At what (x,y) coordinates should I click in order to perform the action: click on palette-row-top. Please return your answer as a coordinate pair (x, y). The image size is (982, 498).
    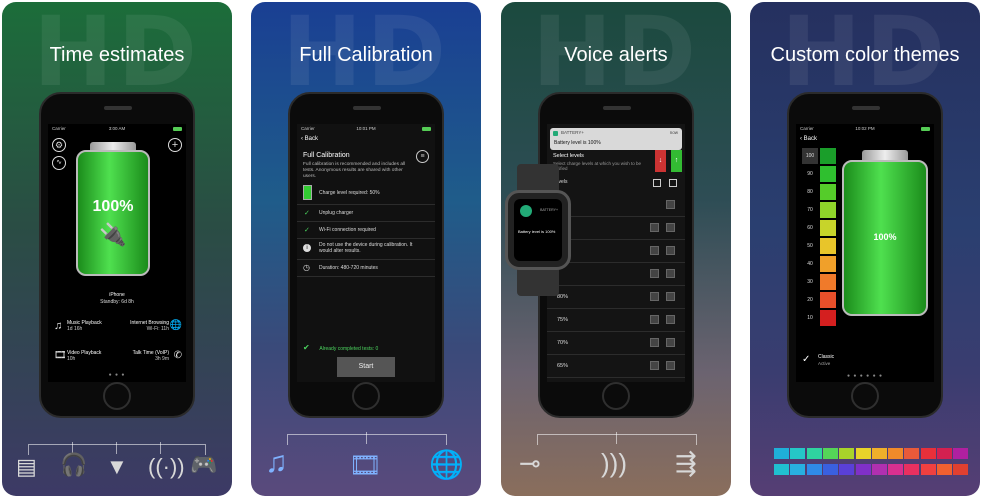
    Looking at the image, I should click on (871, 454).